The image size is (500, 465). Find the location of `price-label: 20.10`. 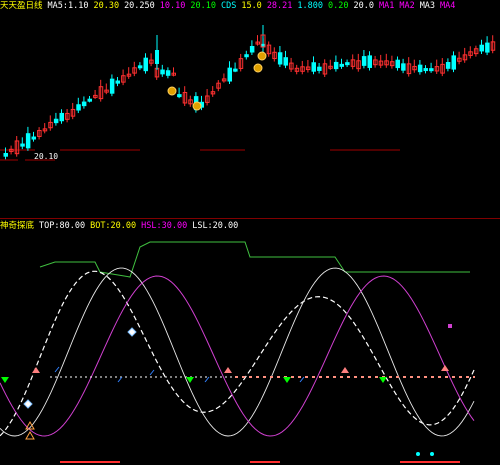

price-label: 20.10 is located at coordinates (46, 156).